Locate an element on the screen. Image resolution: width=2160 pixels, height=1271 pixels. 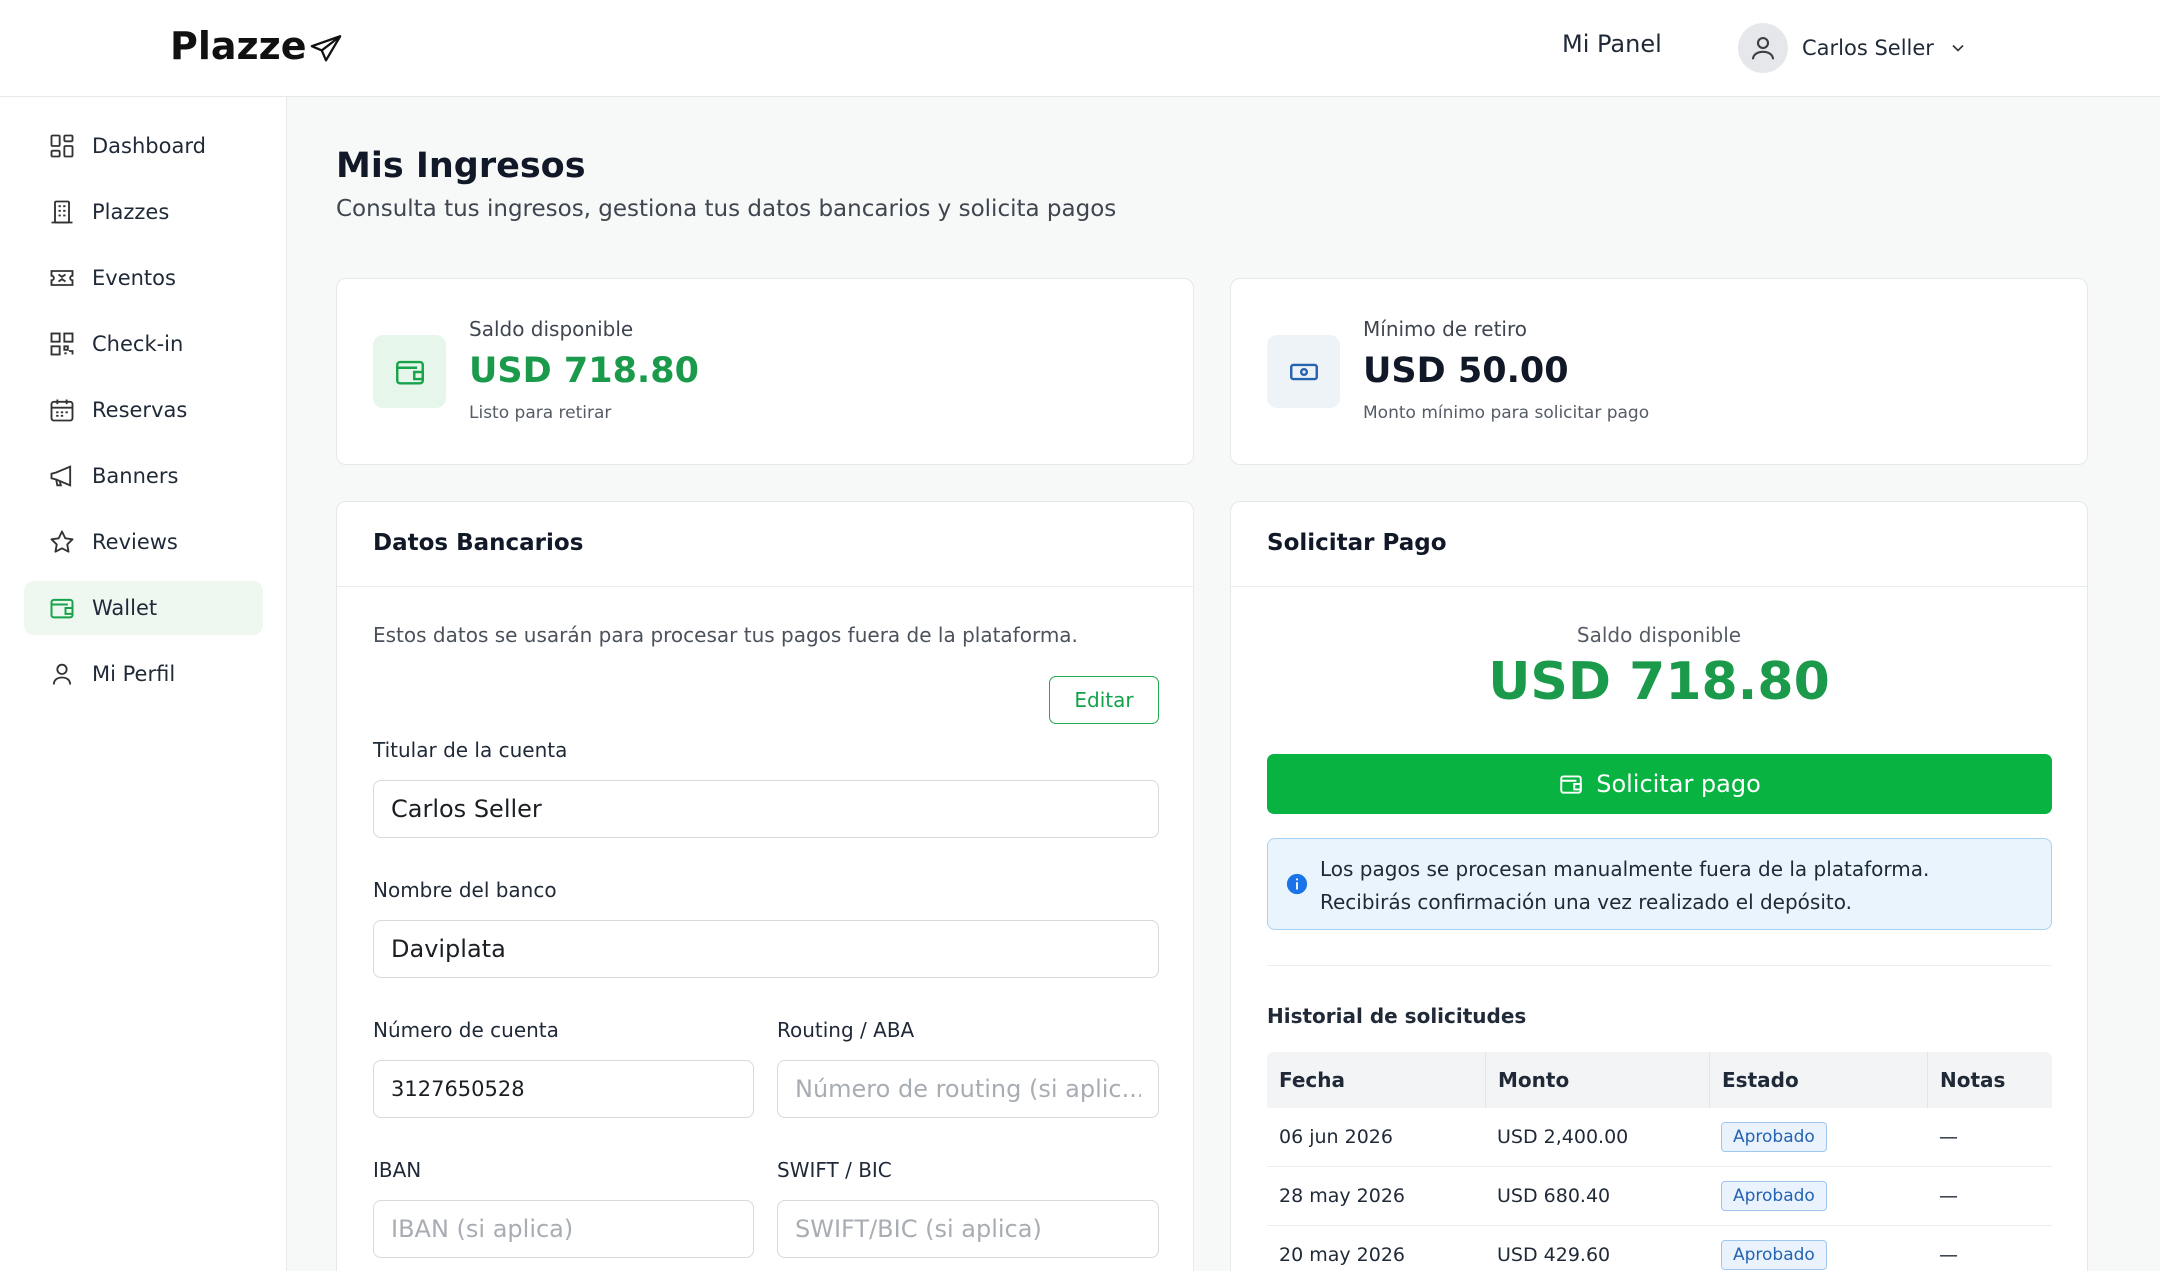
sidebar-item-dashboard: Dashboard is located at coordinates (143, 146).